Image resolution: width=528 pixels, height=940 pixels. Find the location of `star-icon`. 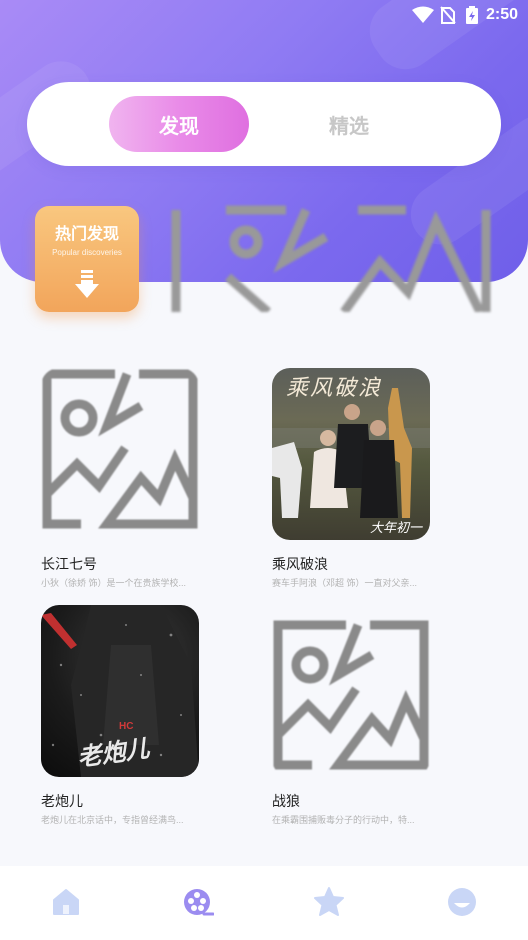

star-icon is located at coordinates (329, 902).